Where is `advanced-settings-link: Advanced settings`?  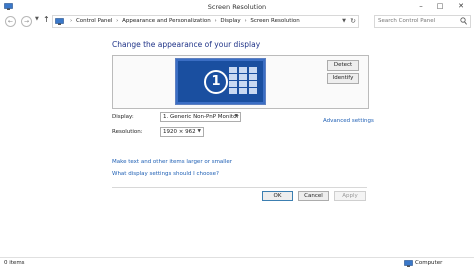 advanced-settings-link: Advanced settings is located at coordinates (348, 121).